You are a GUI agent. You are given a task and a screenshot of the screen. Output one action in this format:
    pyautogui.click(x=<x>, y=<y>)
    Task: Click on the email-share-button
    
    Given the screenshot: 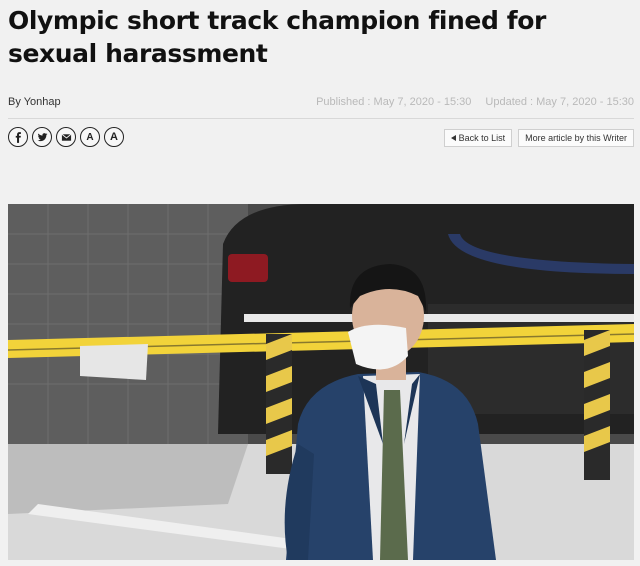 What is the action you would take?
    pyautogui.click(x=66, y=137)
    